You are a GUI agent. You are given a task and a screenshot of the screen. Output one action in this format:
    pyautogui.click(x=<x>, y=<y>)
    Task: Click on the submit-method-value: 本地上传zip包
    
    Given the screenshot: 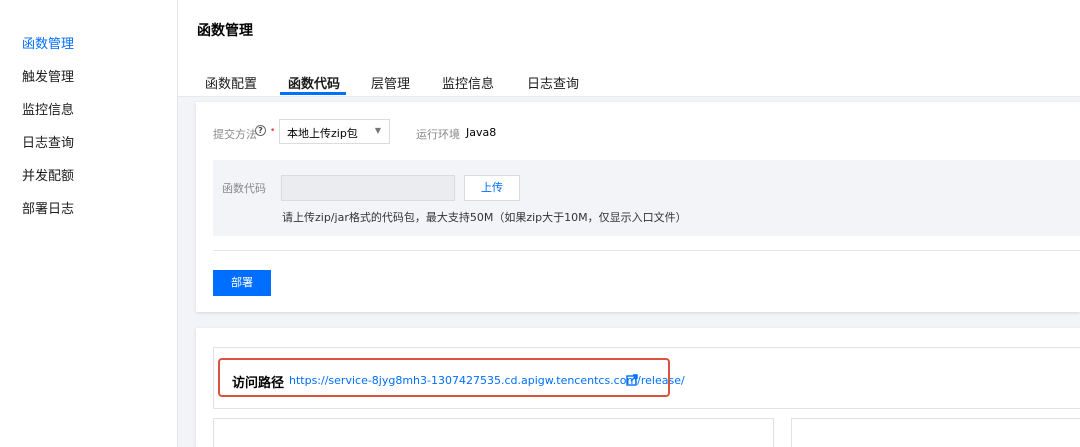 What is the action you would take?
    pyautogui.click(x=322, y=133)
    